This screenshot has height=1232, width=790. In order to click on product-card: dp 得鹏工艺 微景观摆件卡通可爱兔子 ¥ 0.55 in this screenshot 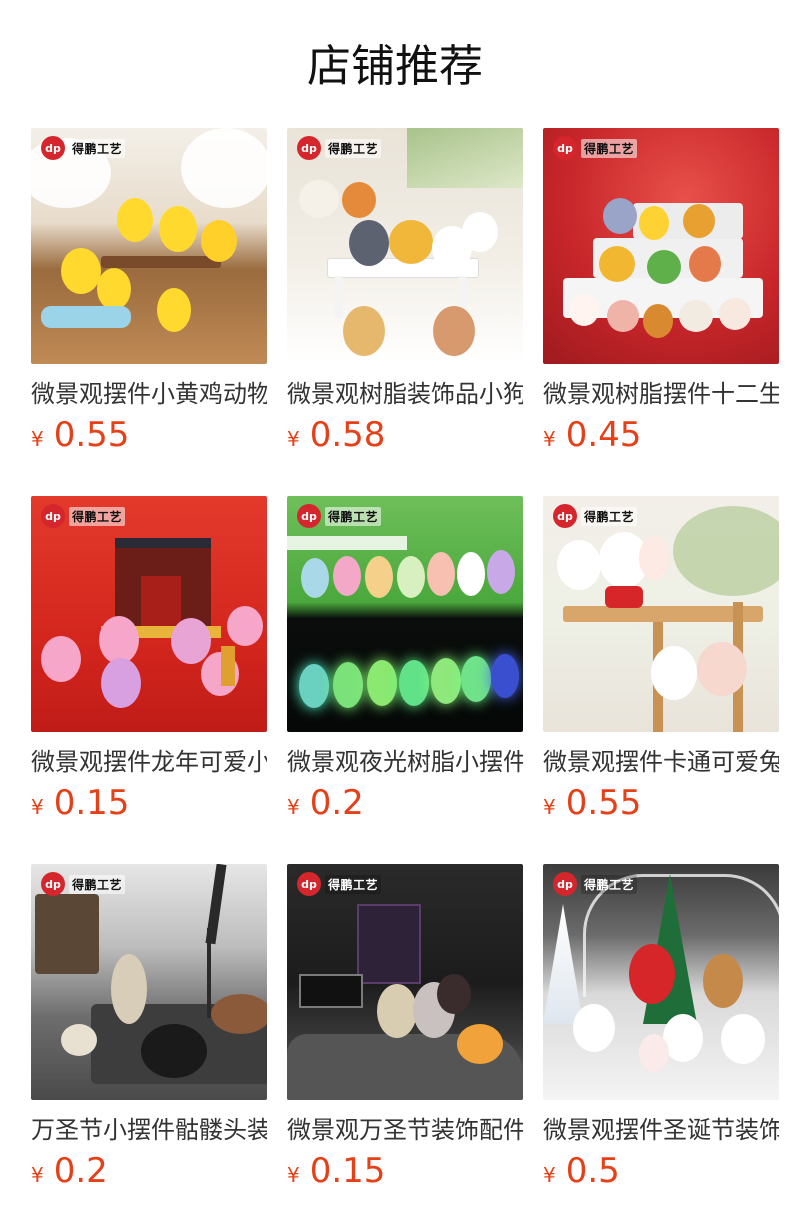, I will do `click(661, 680)`.